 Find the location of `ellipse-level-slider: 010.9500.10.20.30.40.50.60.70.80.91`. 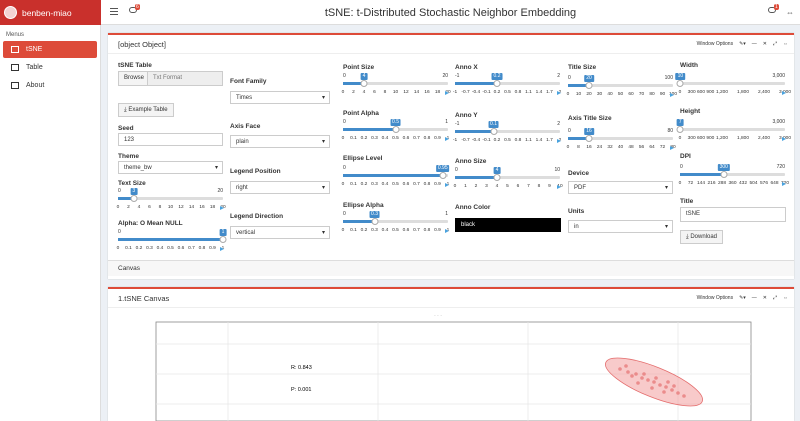

ellipse-level-slider: 010.9500.10.20.30.40.50.60.70.80.91 is located at coordinates (396, 177).